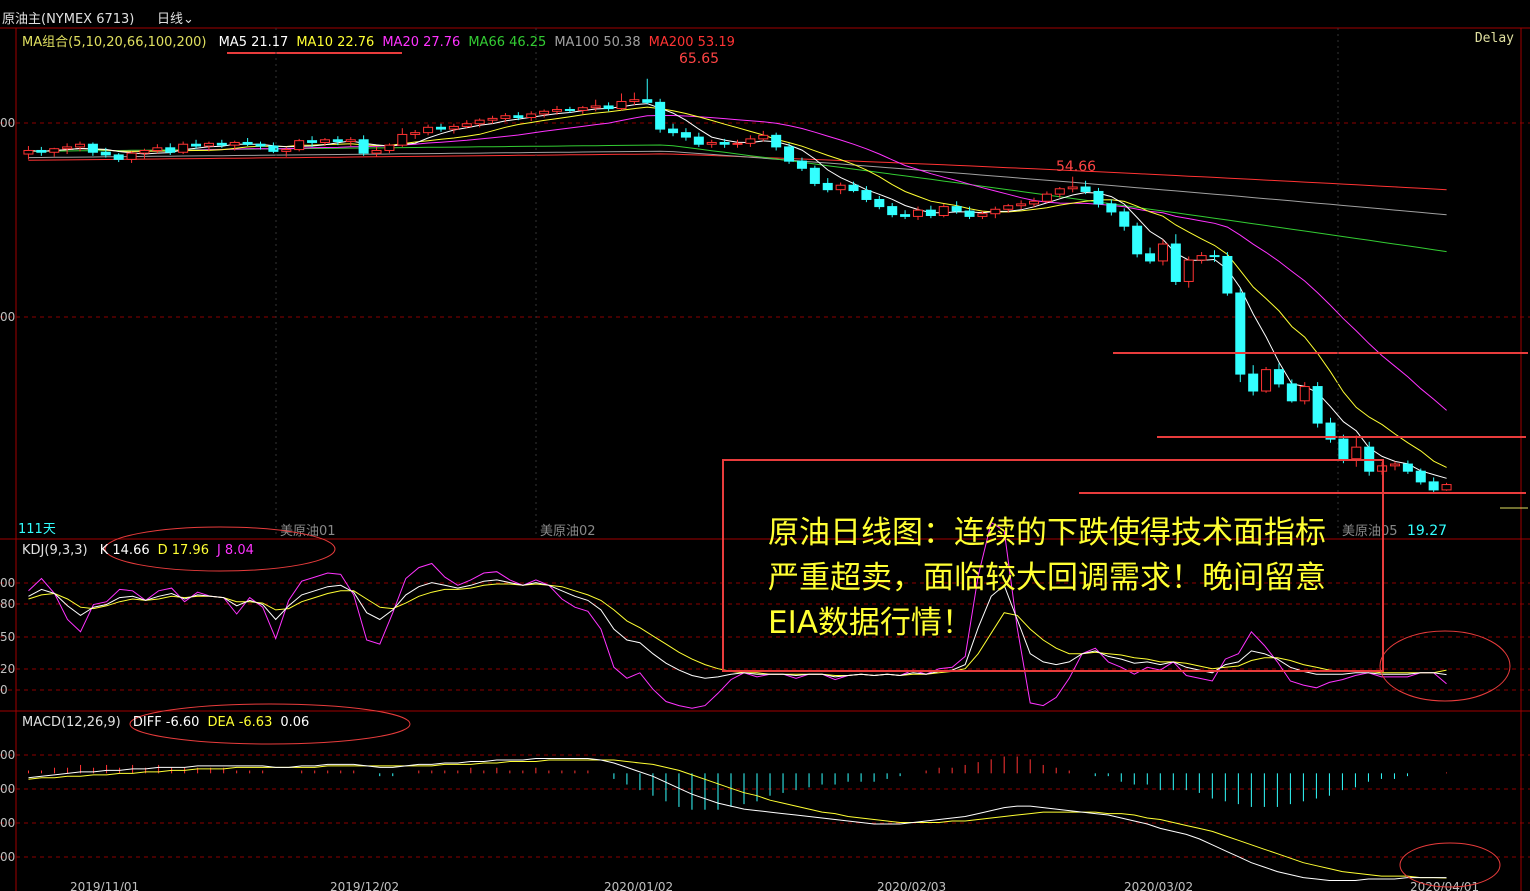 This screenshot has height=891, width=1530. Describe the element at coordinates (7, 669) in the screenshot. I see `kdj-axis-tick: 20` at that location.